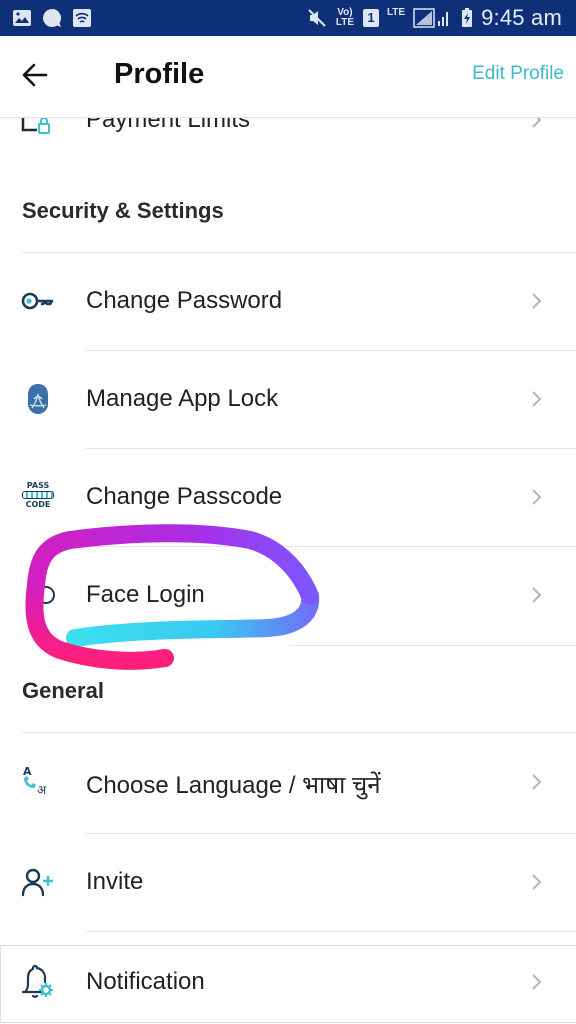 This screenshot has width=576, height=1024. I want to click on list-item-manage-app-lock: Manage App Lock, so click(288, 400).